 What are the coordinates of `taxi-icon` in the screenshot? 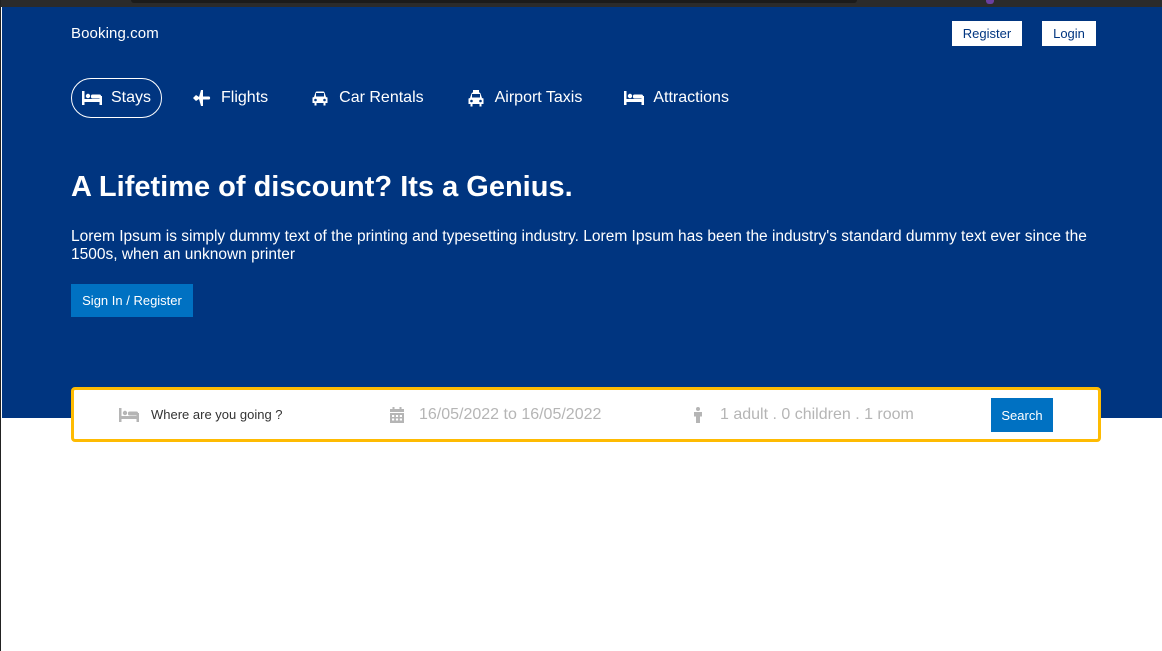 It's located at (476, 97).